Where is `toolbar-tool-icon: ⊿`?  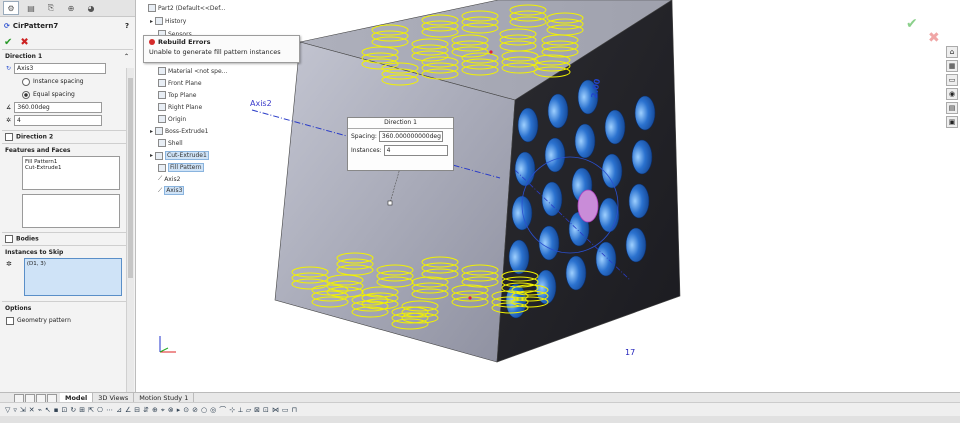 toolbar-tool-icon: ⊿ is located at coordinates (119, 410).